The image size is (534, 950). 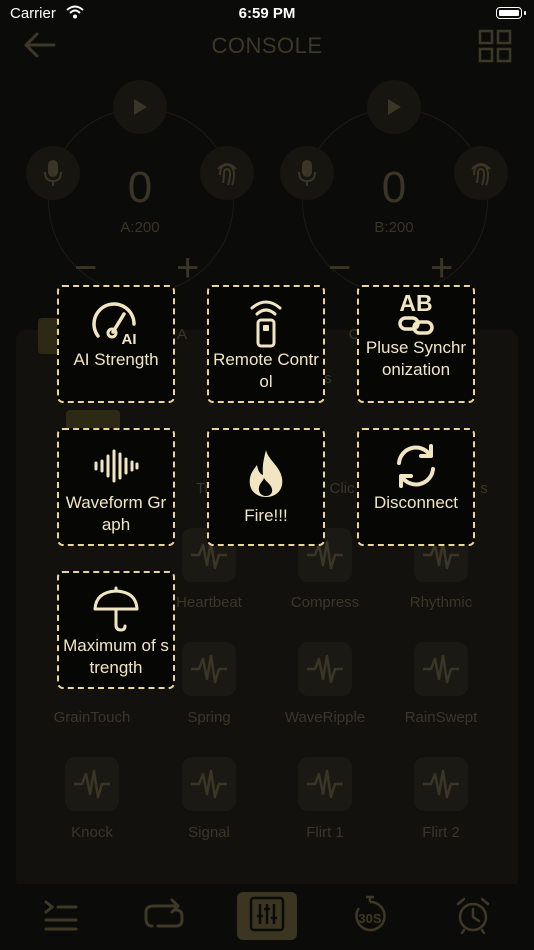 I want to click on knock-label: Knock, so click(x=92, y=832).